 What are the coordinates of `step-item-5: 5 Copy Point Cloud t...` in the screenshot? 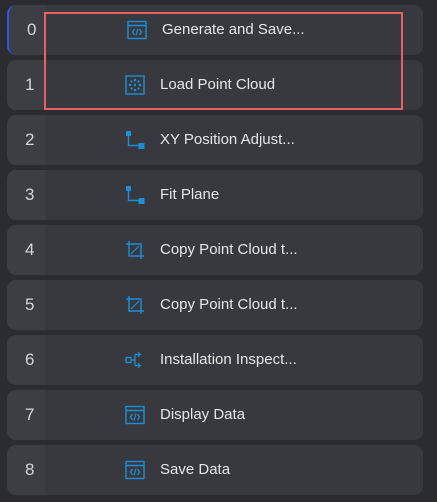 It's located at (215, 305).